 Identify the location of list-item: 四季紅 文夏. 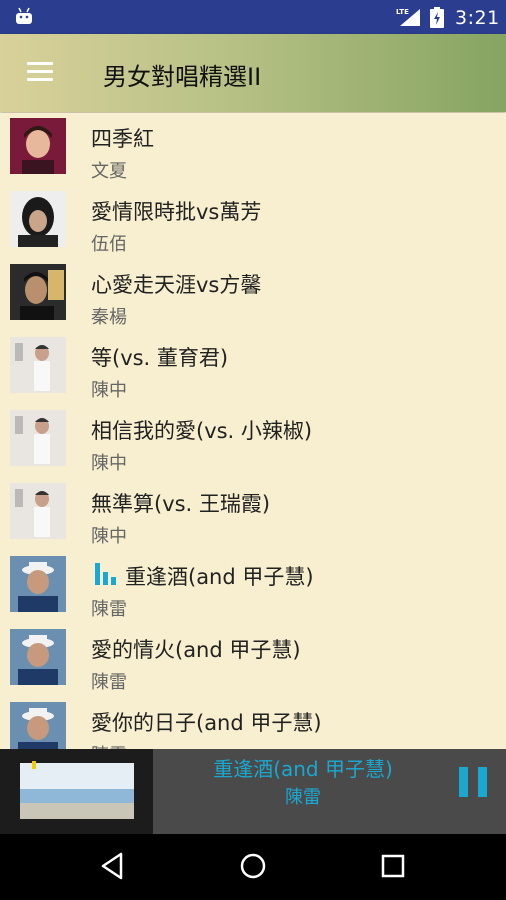
(253, 150).